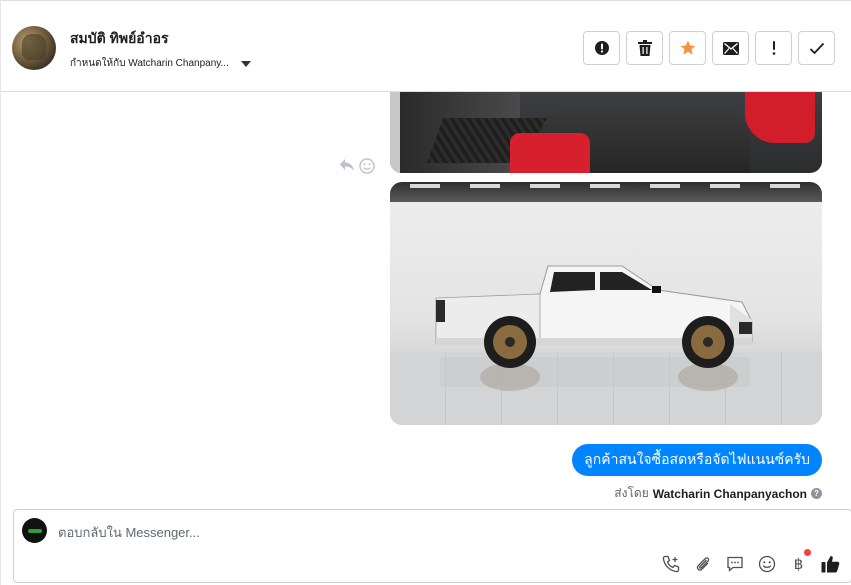 This screenshot has width=851, height=585. I want to click on reply-input, so click(358, 532).